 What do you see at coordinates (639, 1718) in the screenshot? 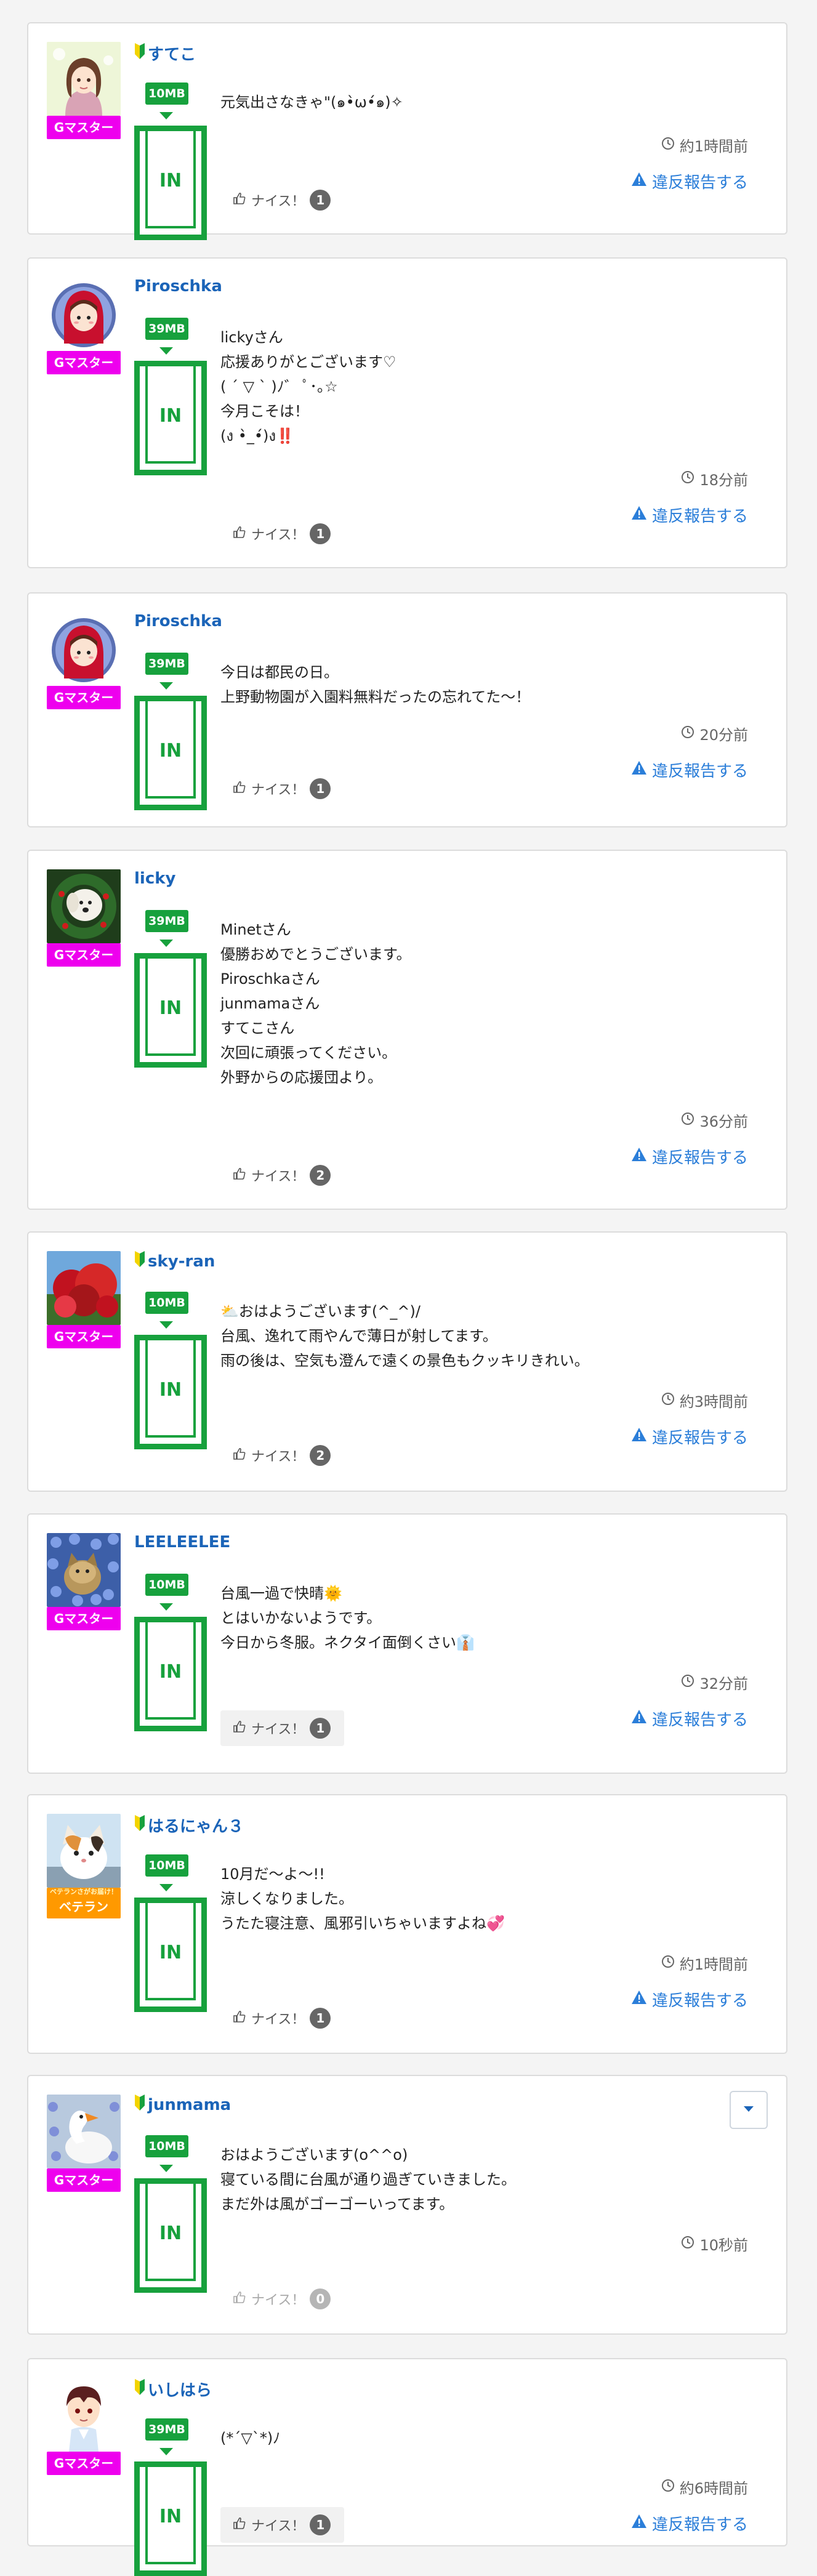
I see `warning-icon` at bounding box center [639, 1718].